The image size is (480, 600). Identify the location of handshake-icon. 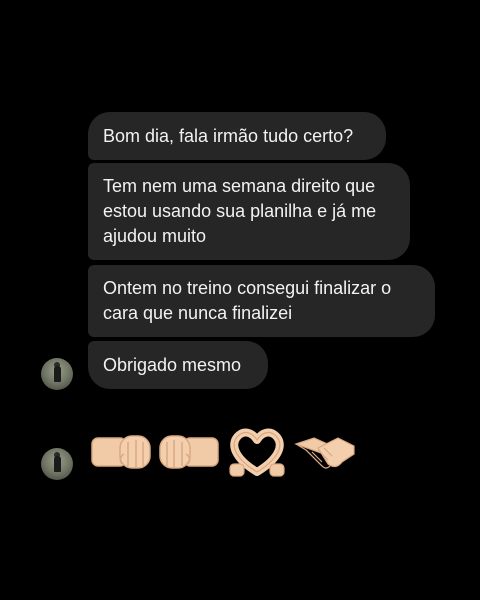
(324, 453).